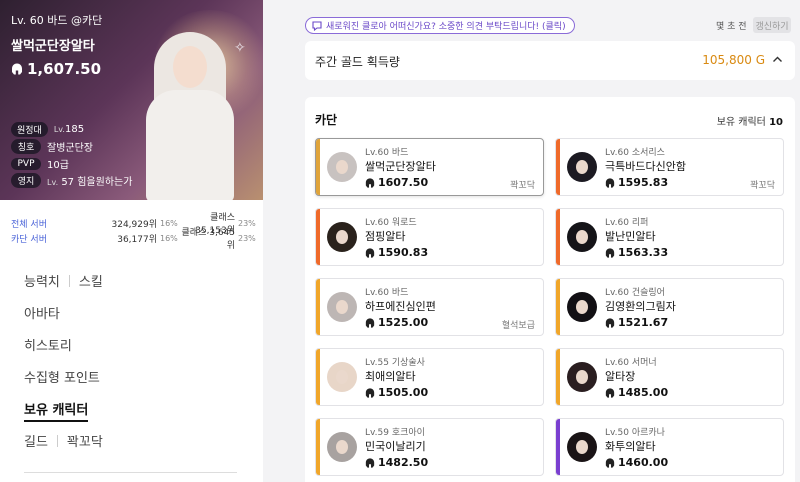 The image size is (800, 482). Describe the element at coordinates (391, 223) in the screenshot. I see `character-class-level: Lv.60 워로드` at that location.